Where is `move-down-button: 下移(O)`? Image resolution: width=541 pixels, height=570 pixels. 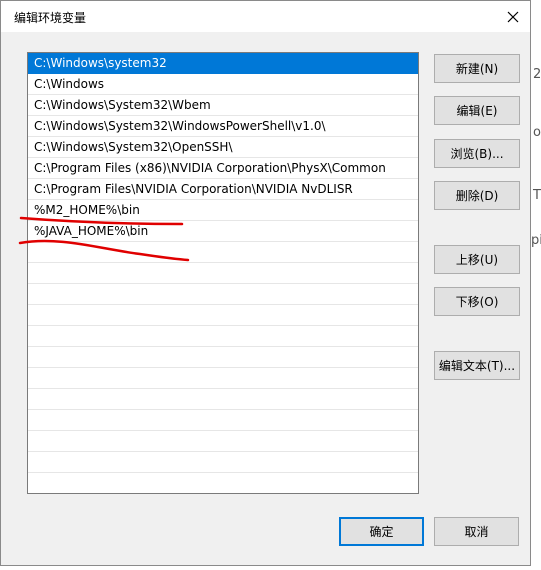
move-down-button: 下移(O) is located at coordinates (477, 301).